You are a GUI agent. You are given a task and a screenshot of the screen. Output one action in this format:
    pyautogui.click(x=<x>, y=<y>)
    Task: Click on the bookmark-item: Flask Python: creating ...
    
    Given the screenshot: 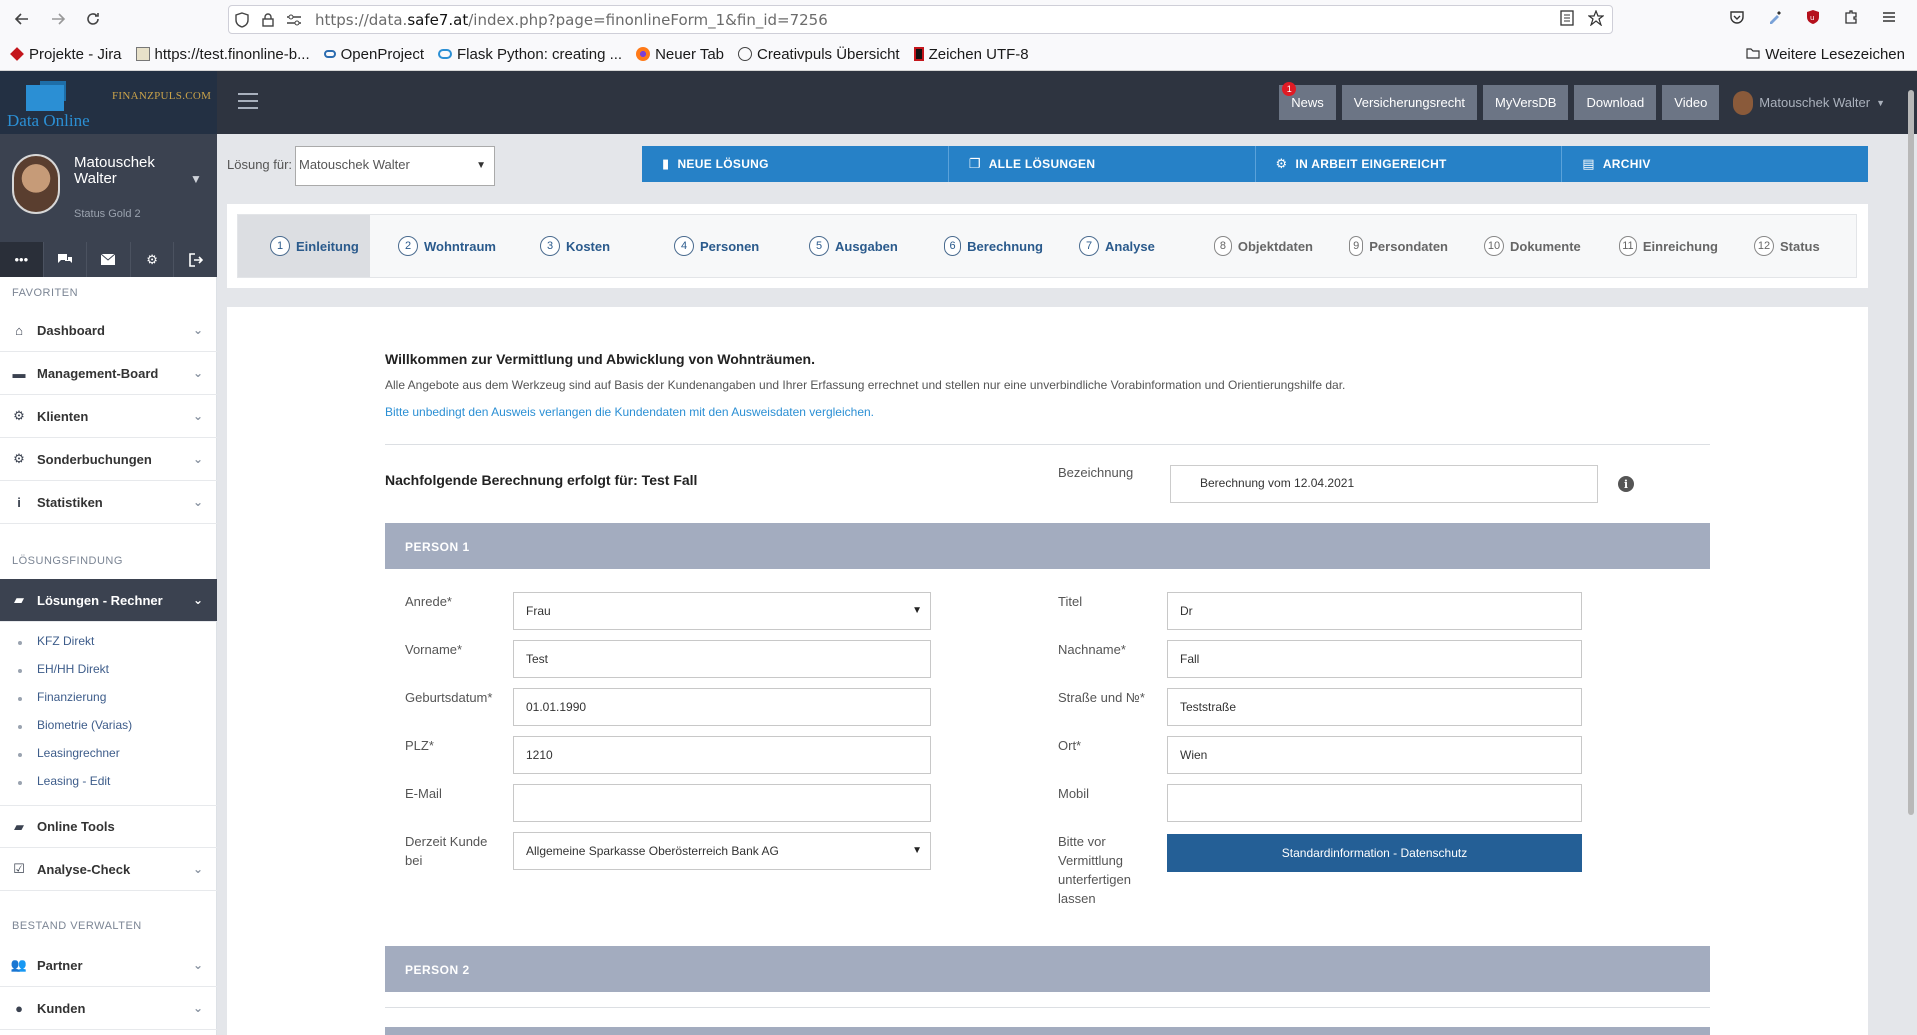 What is the action you would take?
    pyautogui.click(x=530, y=54)
    